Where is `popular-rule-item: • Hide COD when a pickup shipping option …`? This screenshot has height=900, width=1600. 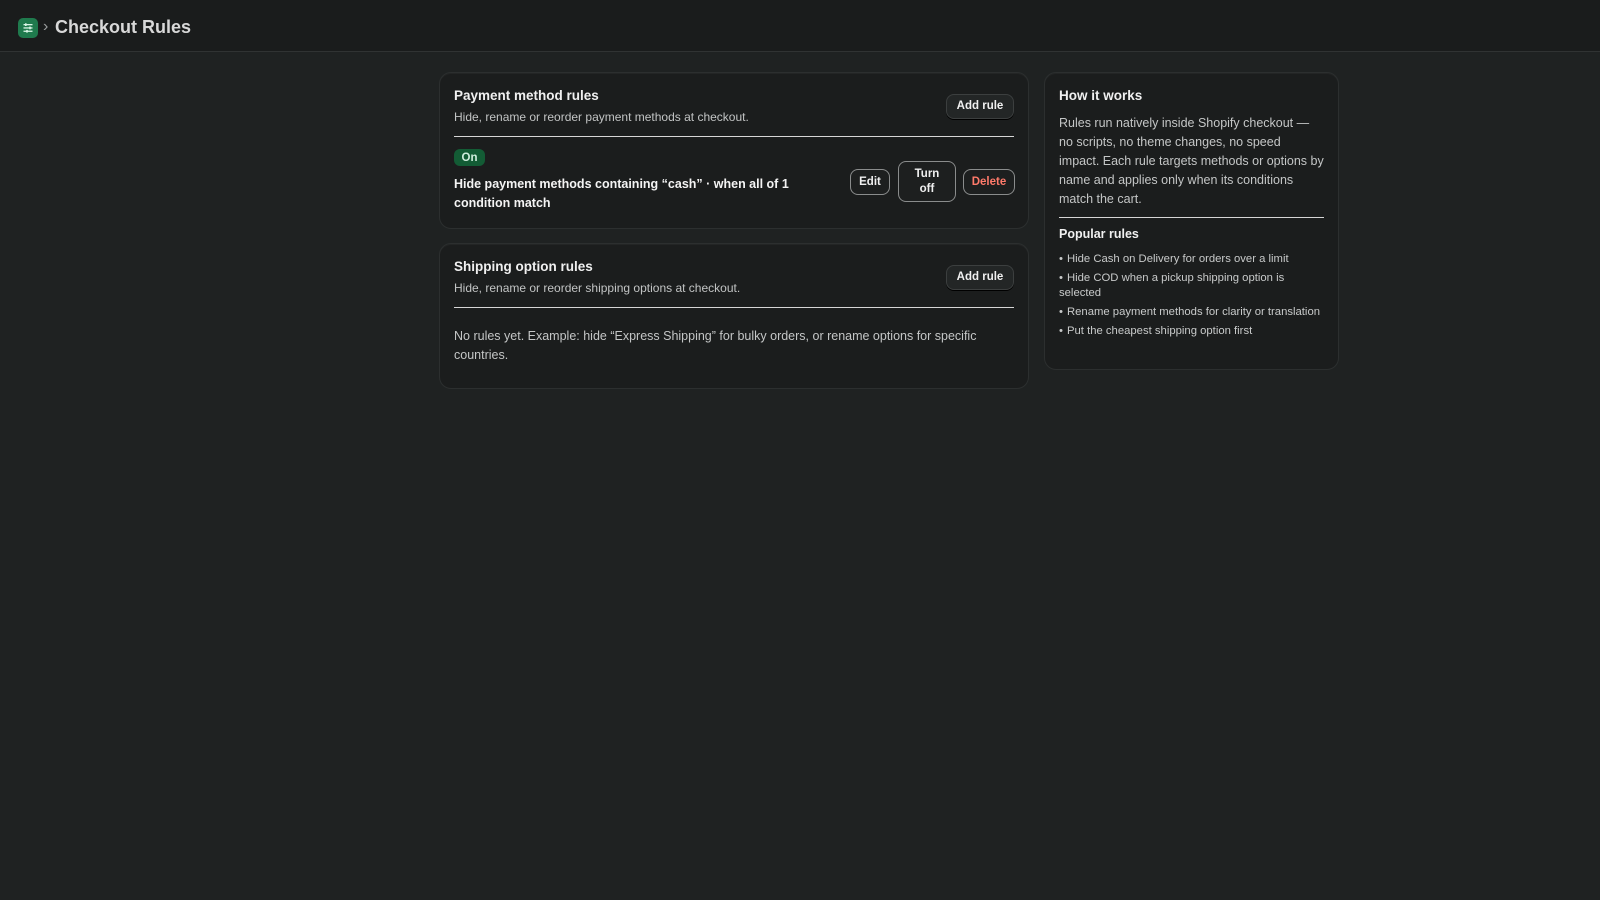 popular-rule-item: • Hide COD when a pickup shipping option … is located at coordinates (1172, 285).